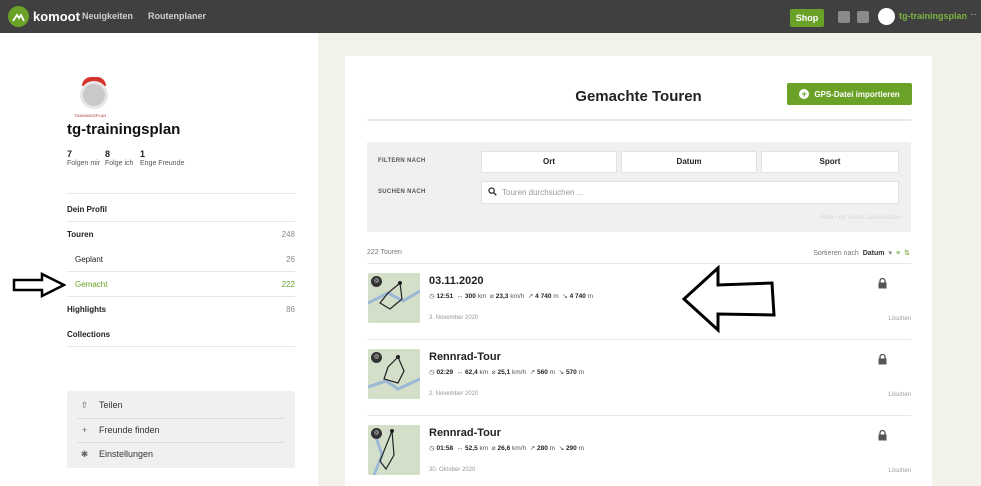 This screenshot has width=981, height=486. I want to click on filter-ort-button: Ort, so click(549, 162).